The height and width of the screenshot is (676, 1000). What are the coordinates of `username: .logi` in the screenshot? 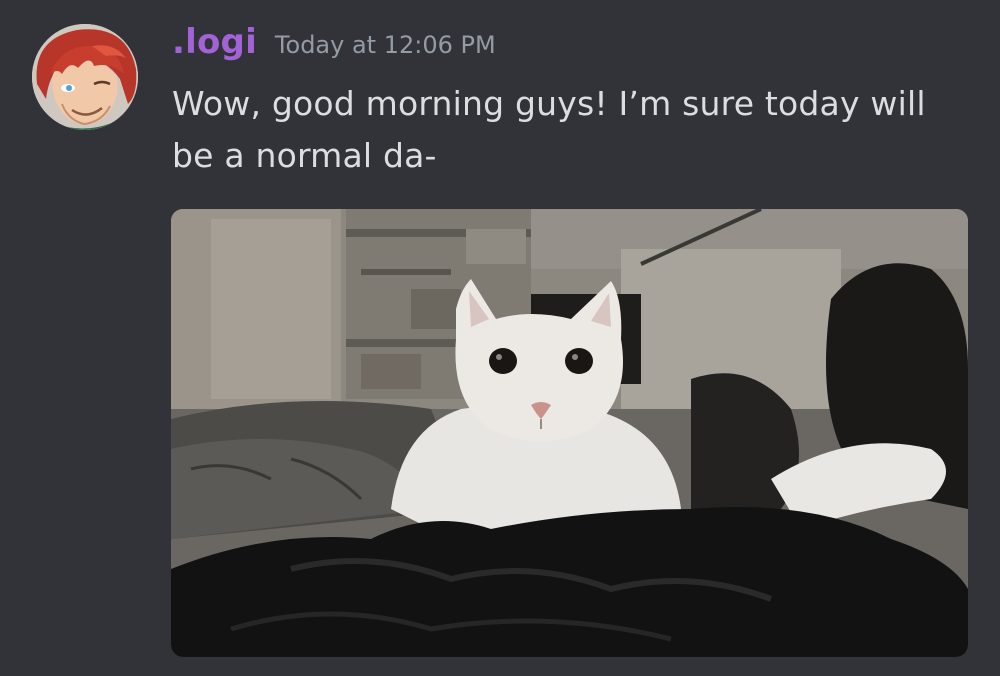 It's located at (214, 42).